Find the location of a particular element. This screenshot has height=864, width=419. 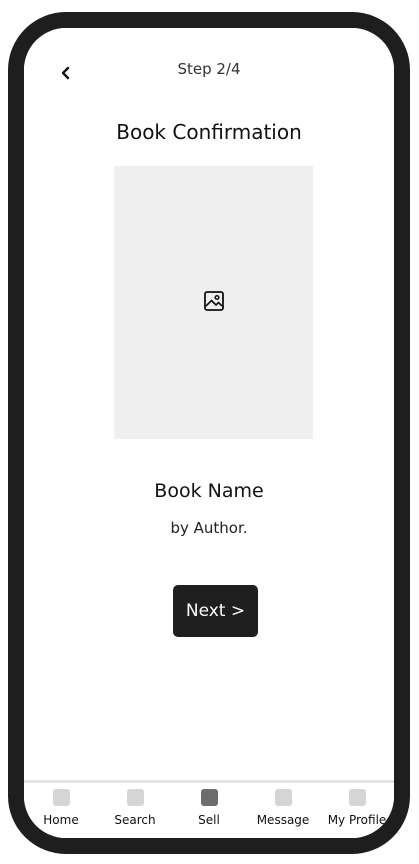

page-title: Book Confirmation is located at coordinates (209, 132).